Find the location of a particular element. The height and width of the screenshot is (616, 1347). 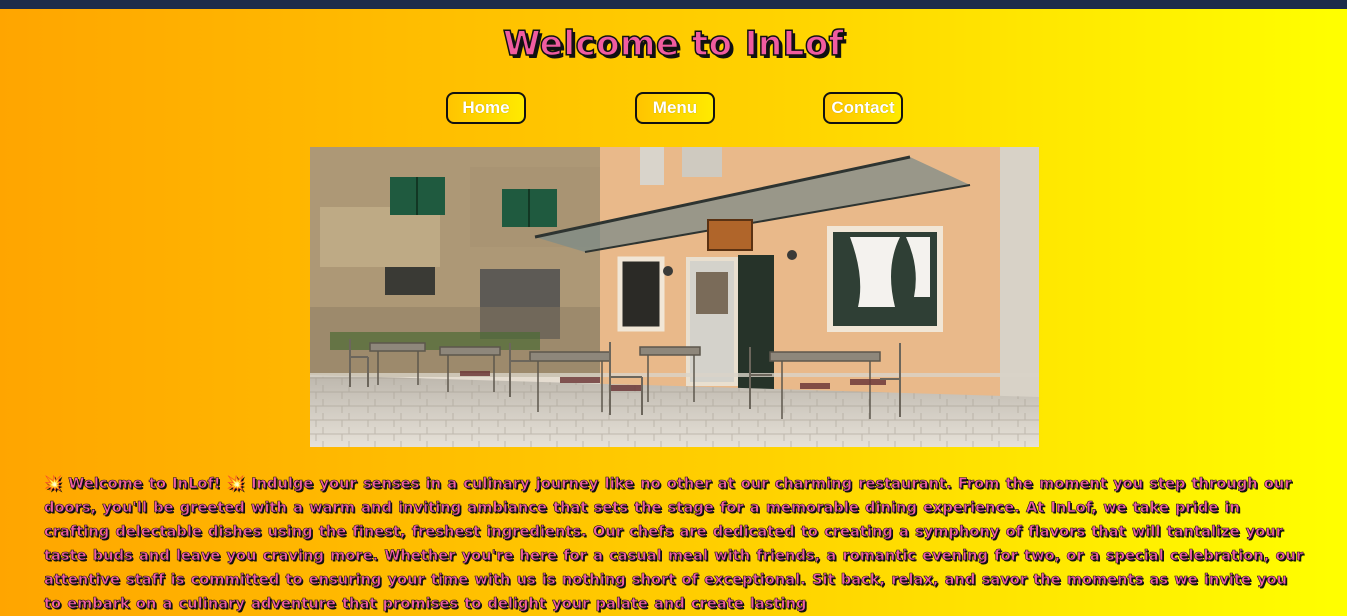

top-bar is located at coordinates (673, 4).